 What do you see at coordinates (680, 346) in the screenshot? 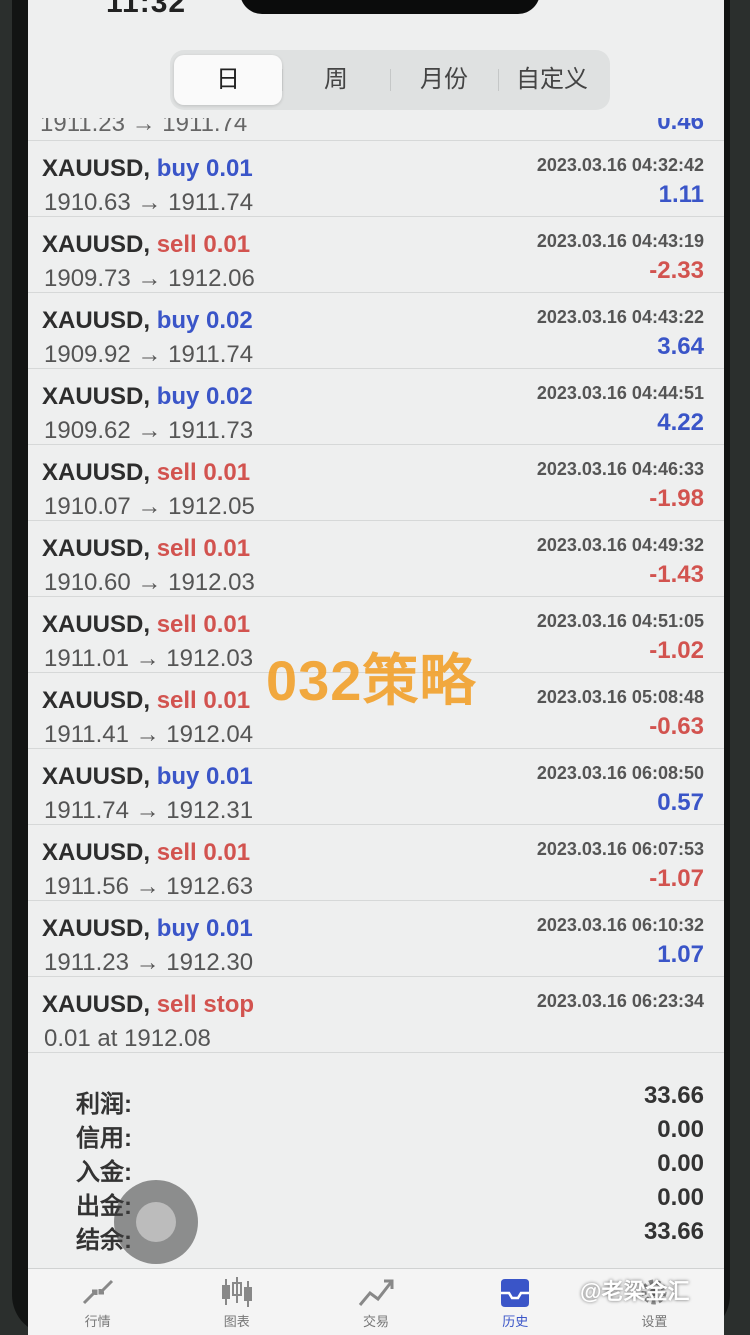
I see `trade-profit: 3.64` at bounding box center [680, 346].